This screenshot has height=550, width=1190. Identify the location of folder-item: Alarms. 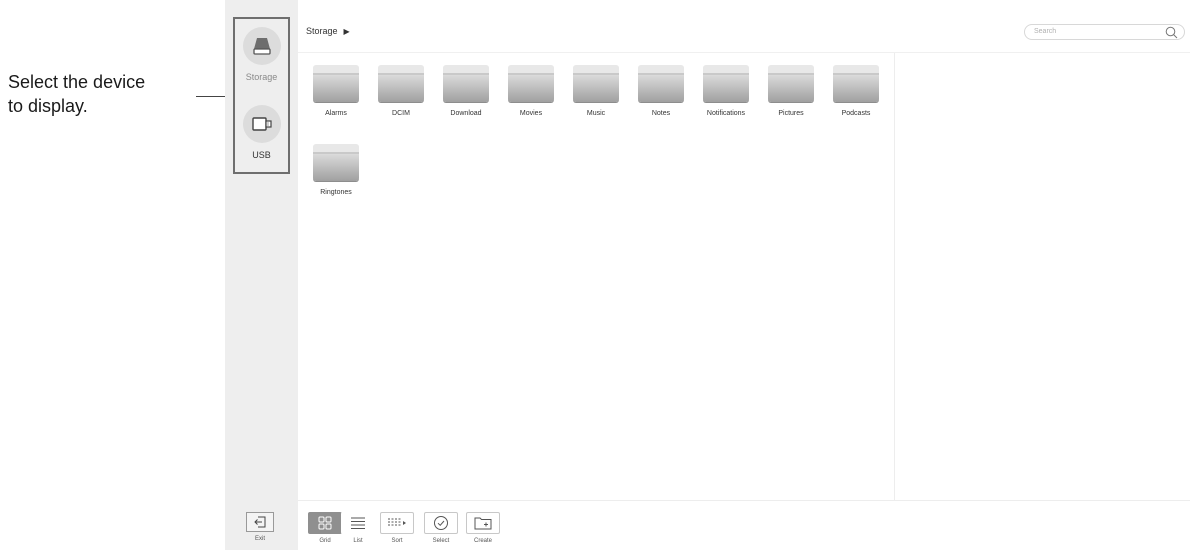
(336, 91).